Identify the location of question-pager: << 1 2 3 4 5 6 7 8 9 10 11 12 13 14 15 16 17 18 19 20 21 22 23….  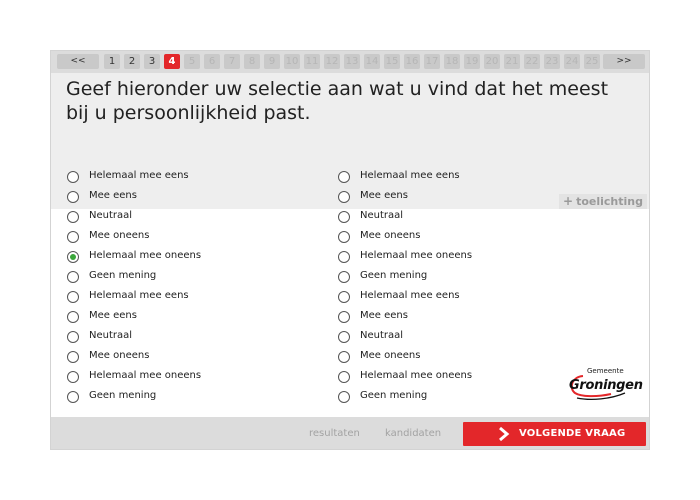
(350, 62).